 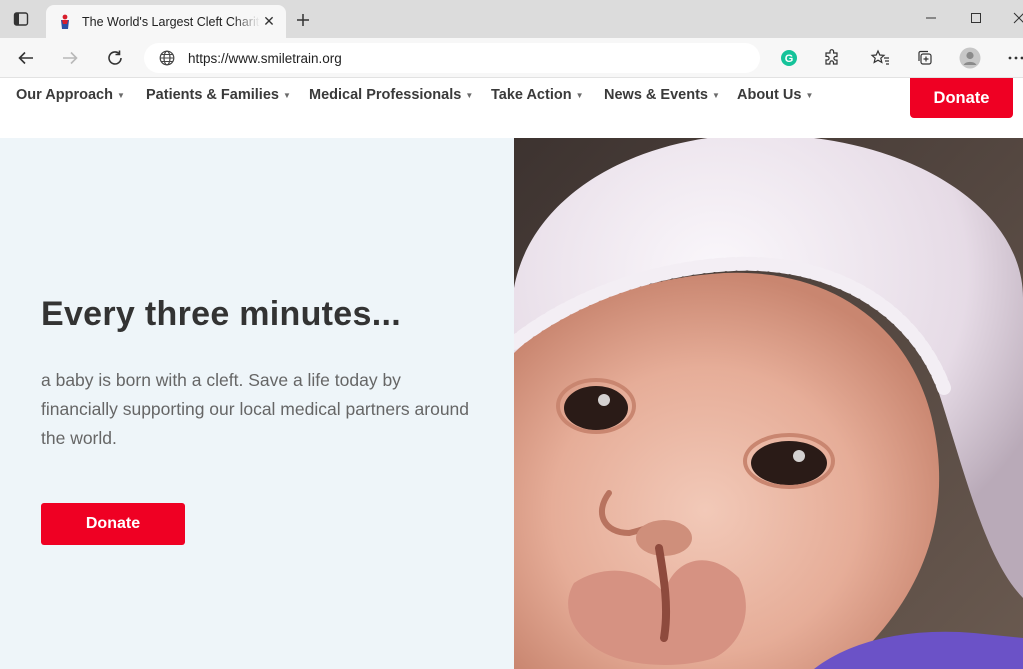 What do you see at coordinates (265, 58) in the screenshot?
I see `url-text: https://www.smiletrain.org` at bounding box center [265, 58].